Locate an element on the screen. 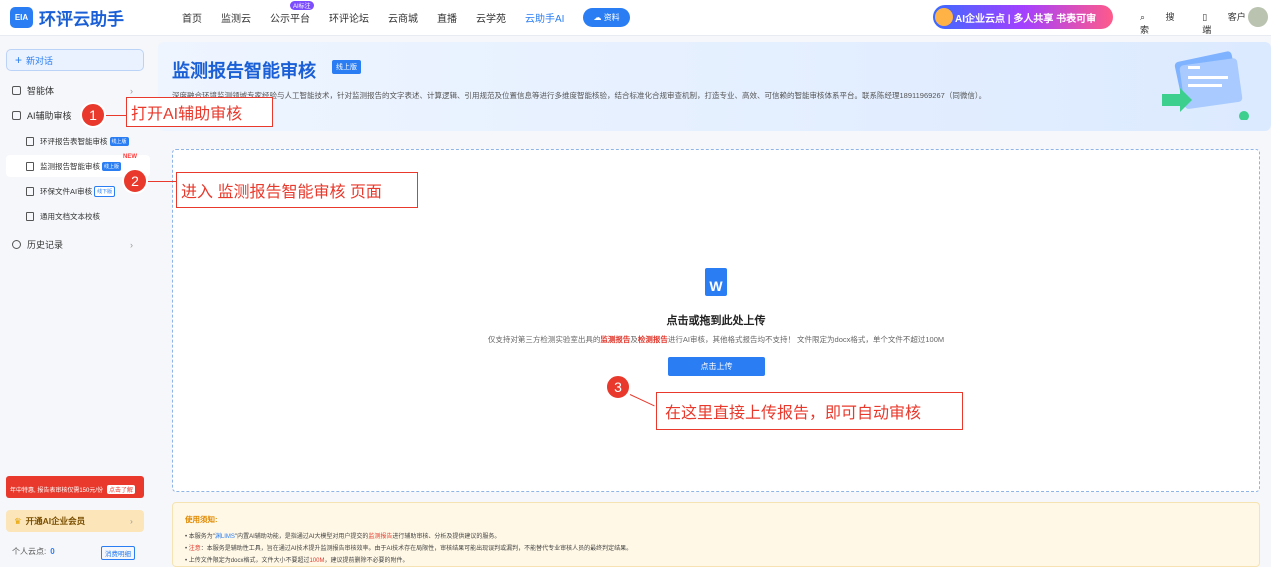  sidebar-item-history: 历史记录 › is located at coordinates (72, 244).